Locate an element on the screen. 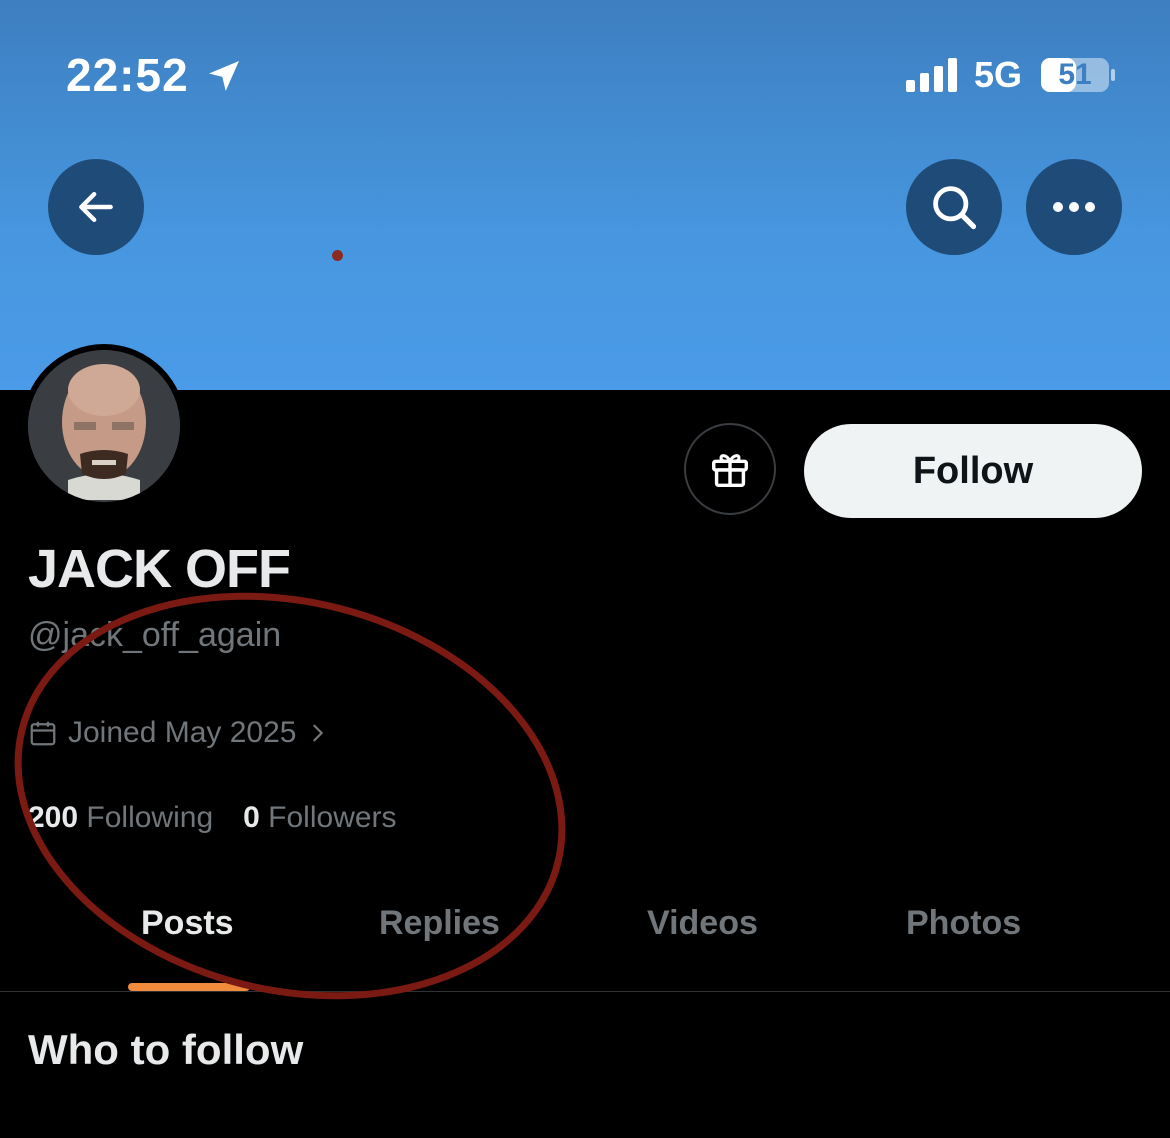  profile-name: JACK OFF is located at coordinates (159, 569).